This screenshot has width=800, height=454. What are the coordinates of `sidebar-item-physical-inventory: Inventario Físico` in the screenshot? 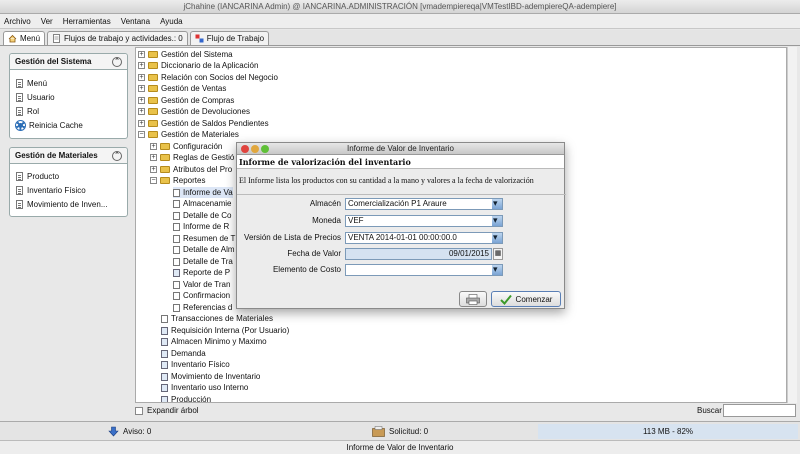 It's located at (68, 190).